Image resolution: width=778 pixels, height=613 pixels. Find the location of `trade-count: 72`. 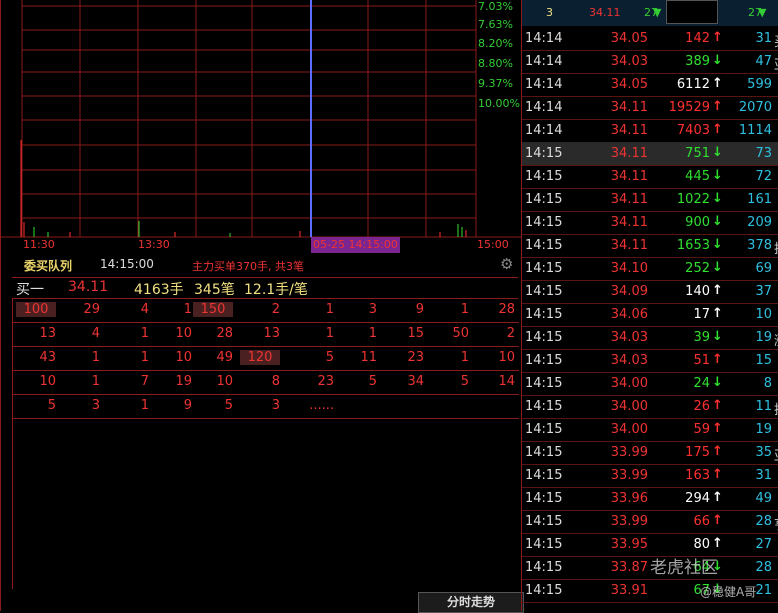

trade-count: 72 is located at coordinates (763, 176).